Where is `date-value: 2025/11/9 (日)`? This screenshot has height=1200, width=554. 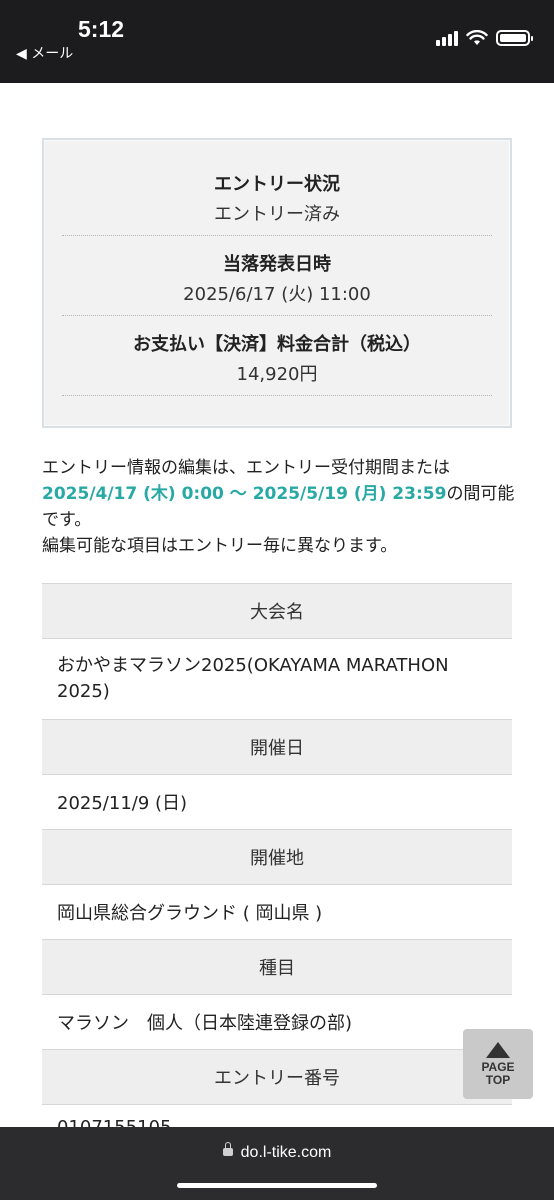 date-value: 2025/11/9 (日) is located at coordinates (122, 803).